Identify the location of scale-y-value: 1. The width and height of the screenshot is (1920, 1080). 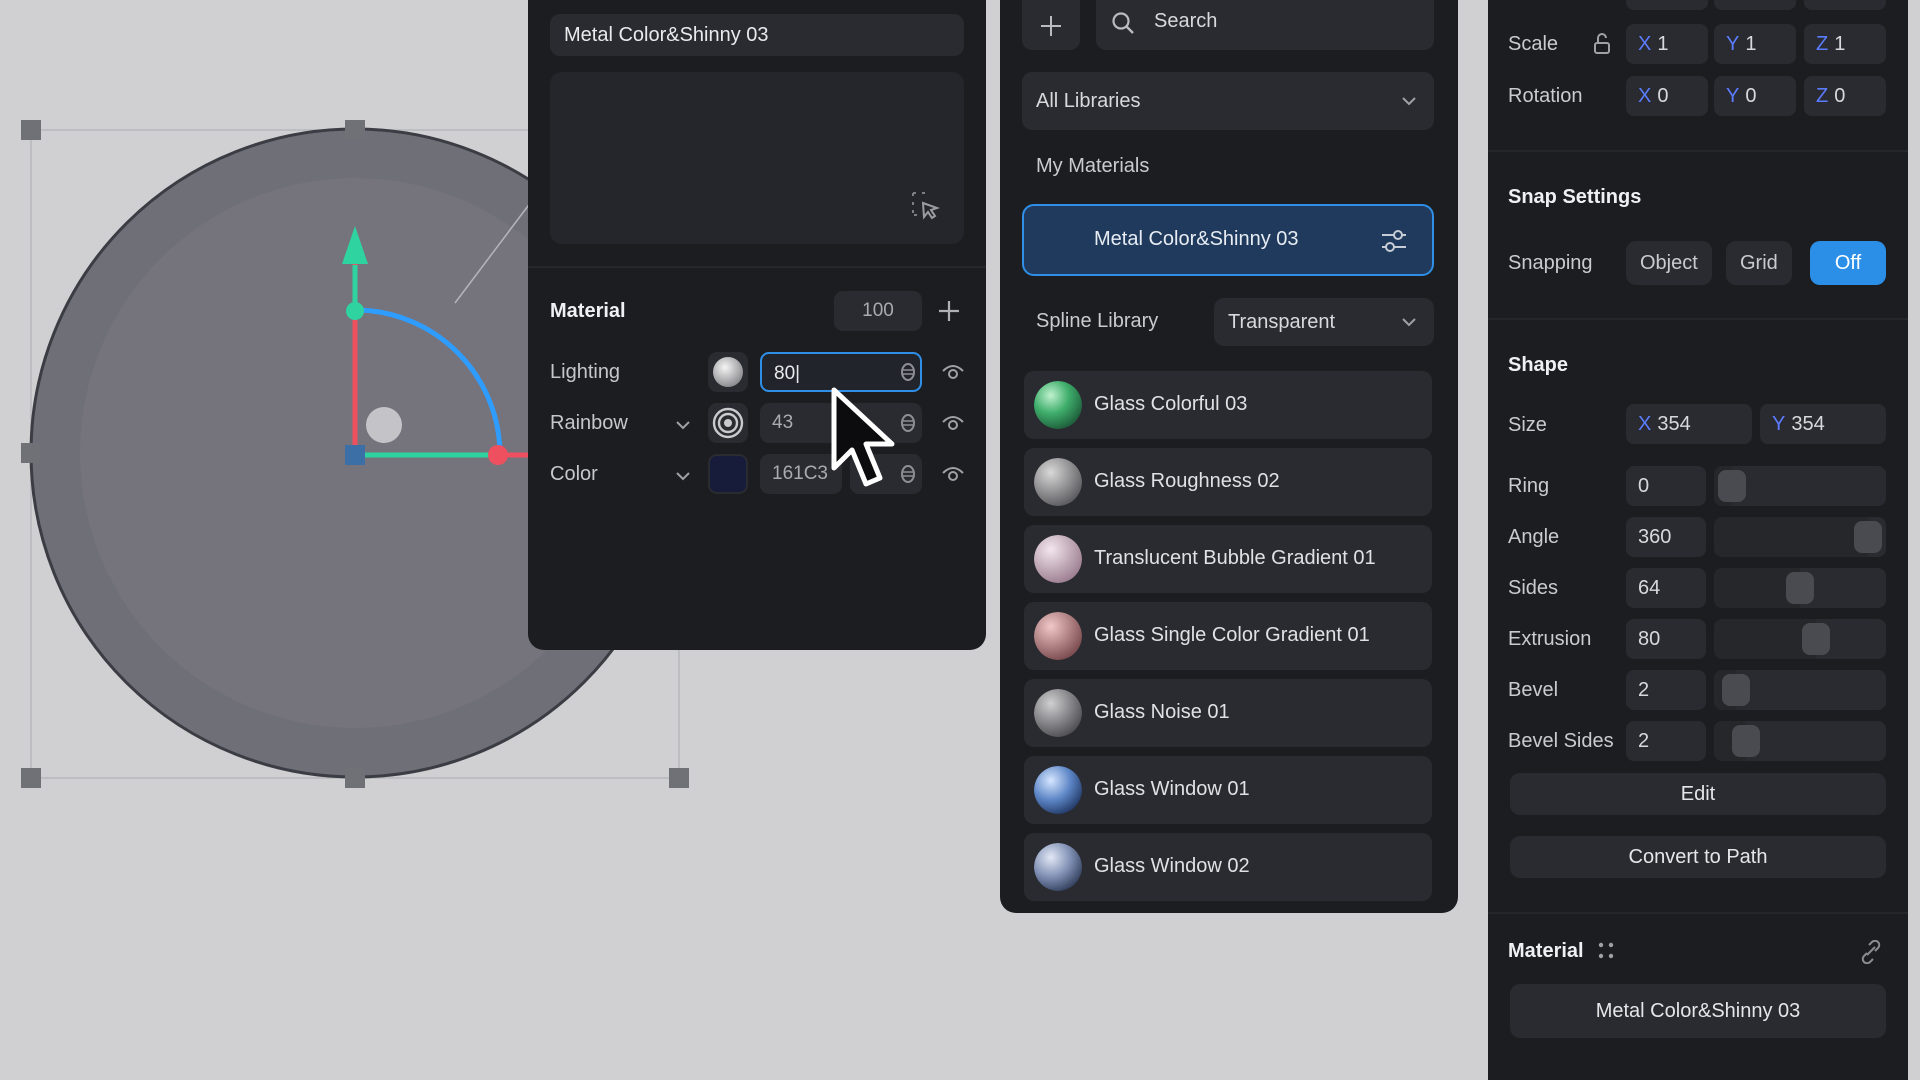
(1751, 44).